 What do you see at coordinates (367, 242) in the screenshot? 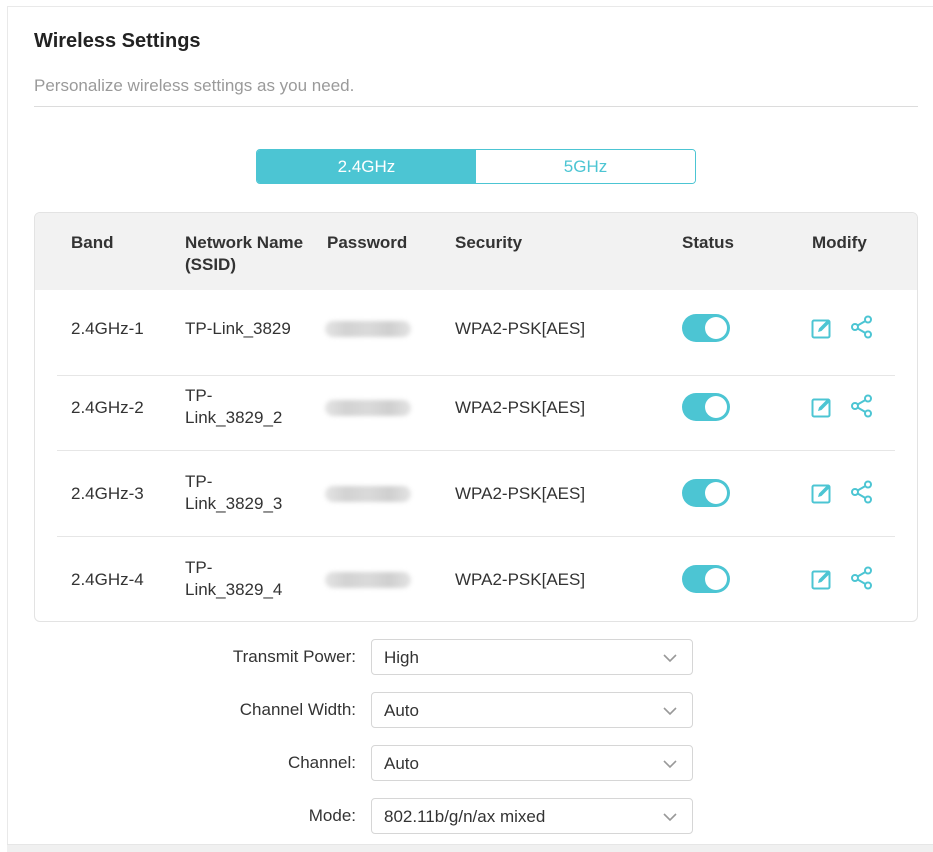
I see `header-password: Password` at bounding box center [367, 242].